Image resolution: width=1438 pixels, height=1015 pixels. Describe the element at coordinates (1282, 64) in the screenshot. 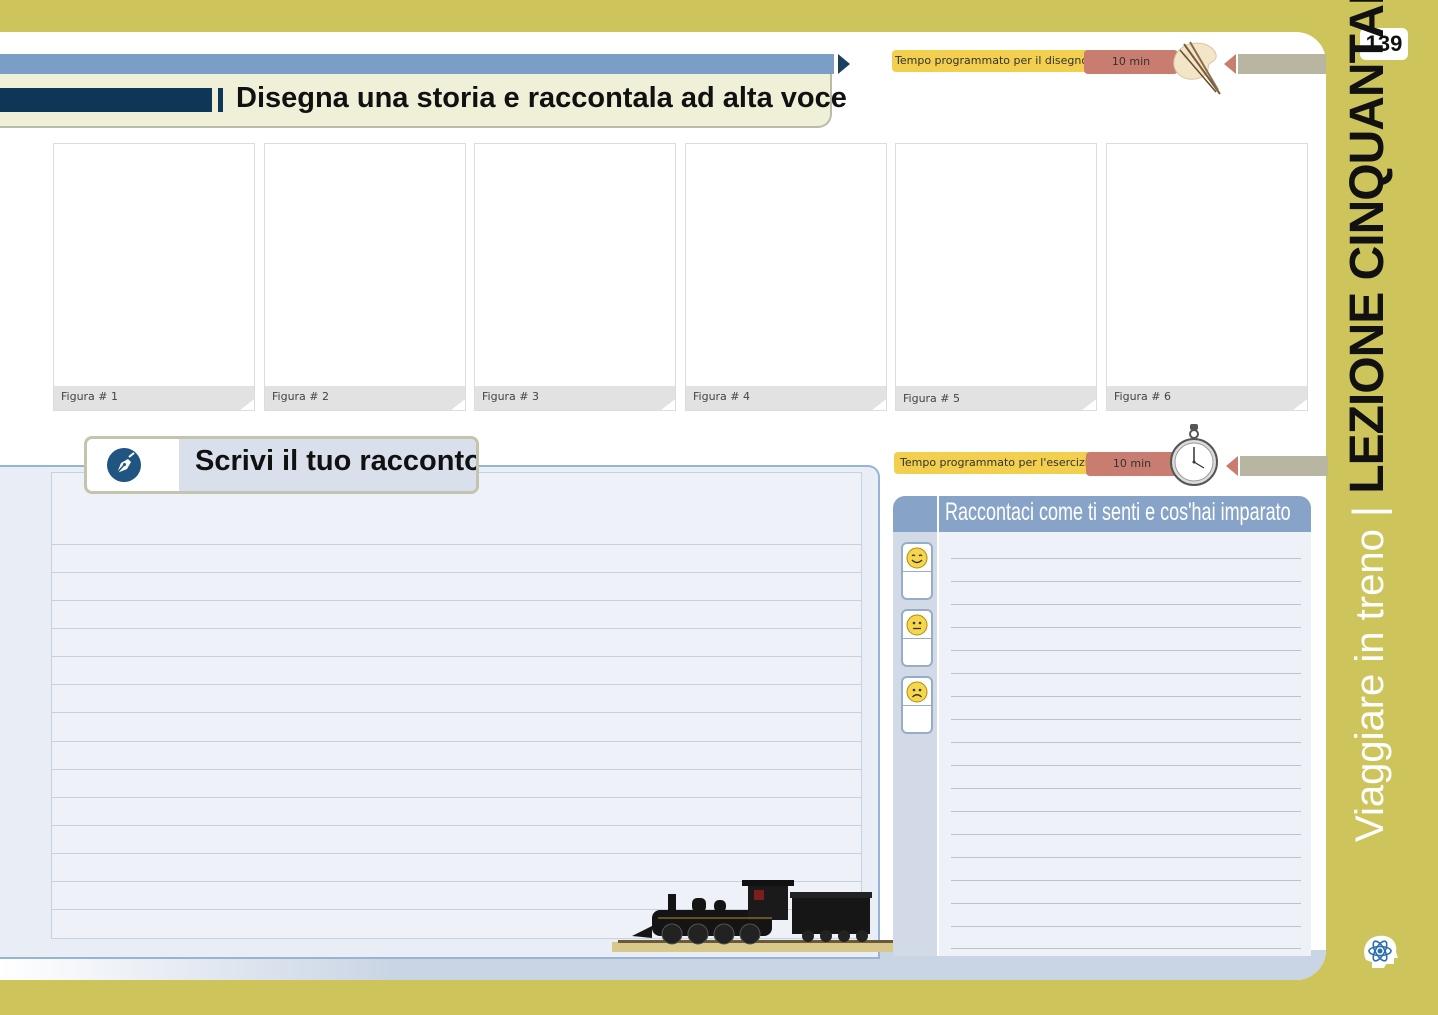

I see `drawing-timer-bar` at that location.